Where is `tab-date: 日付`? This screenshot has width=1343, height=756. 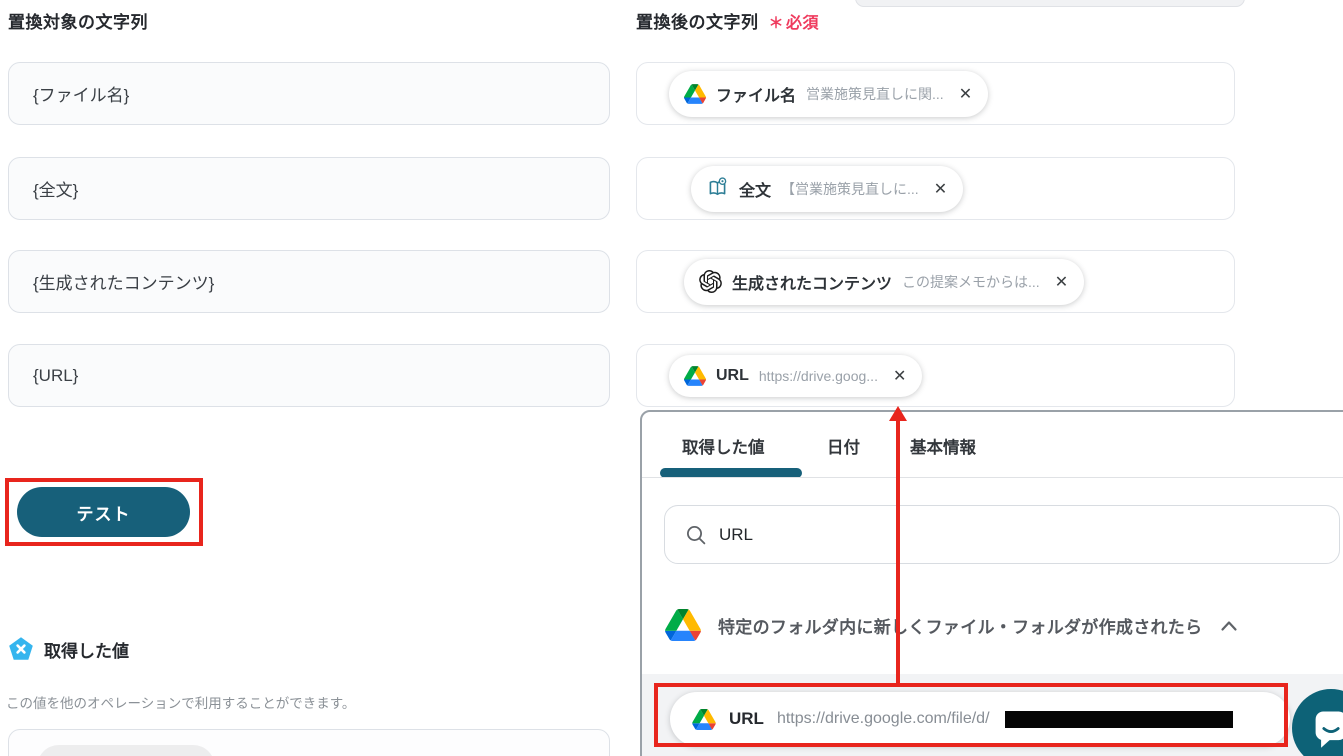 tab-date: 日付 is located at coordinates (843, 446).